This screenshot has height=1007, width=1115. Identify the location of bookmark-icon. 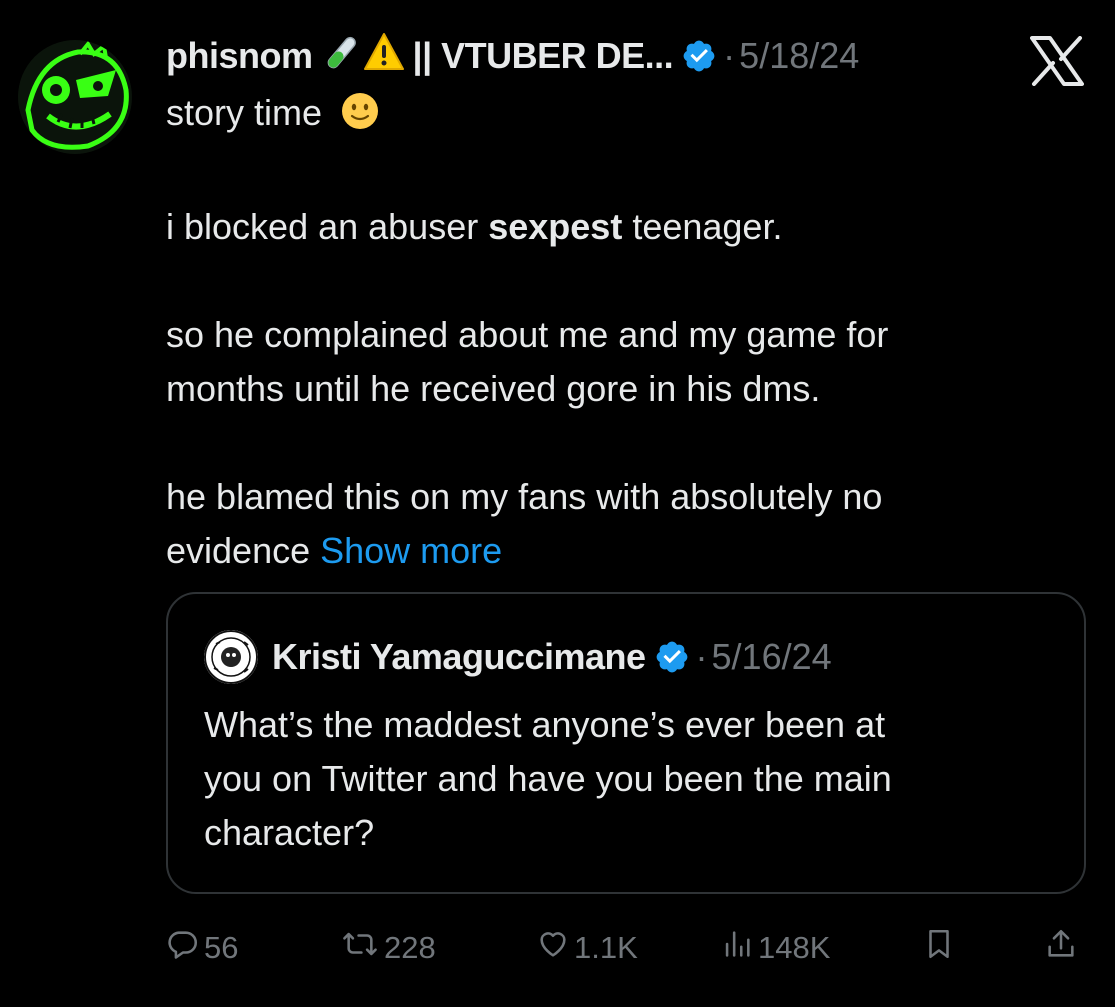
(941, 948).